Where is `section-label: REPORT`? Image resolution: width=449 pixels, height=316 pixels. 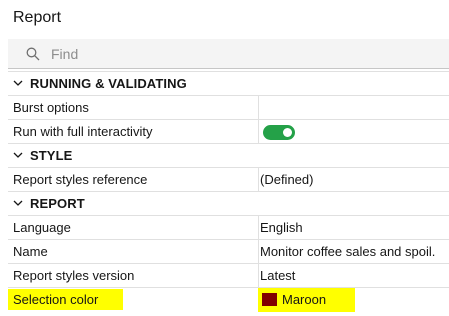
section-label: REPORT is located at coordinates (57, 203).